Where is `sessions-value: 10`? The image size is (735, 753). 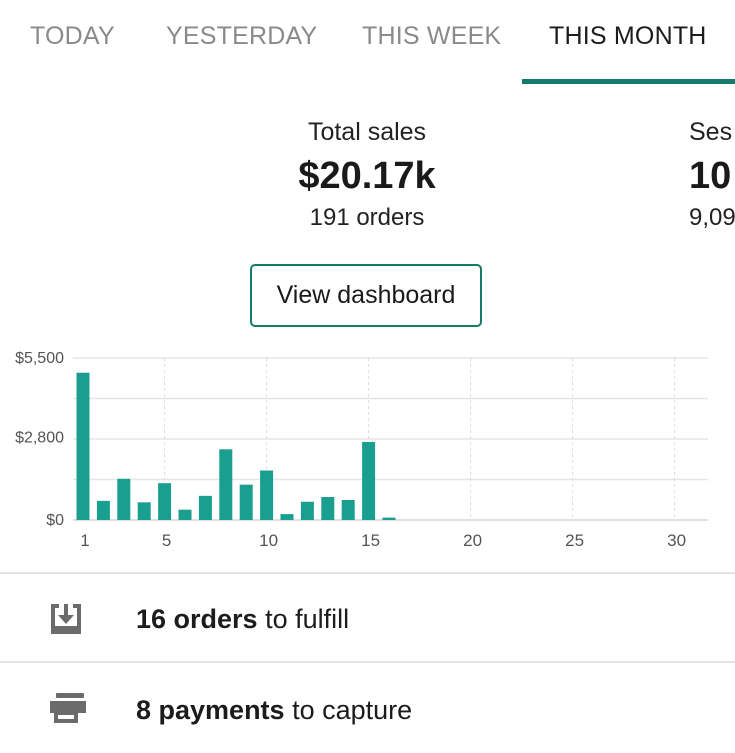
sessions-value: 10 is located at coordinates (710, 176).